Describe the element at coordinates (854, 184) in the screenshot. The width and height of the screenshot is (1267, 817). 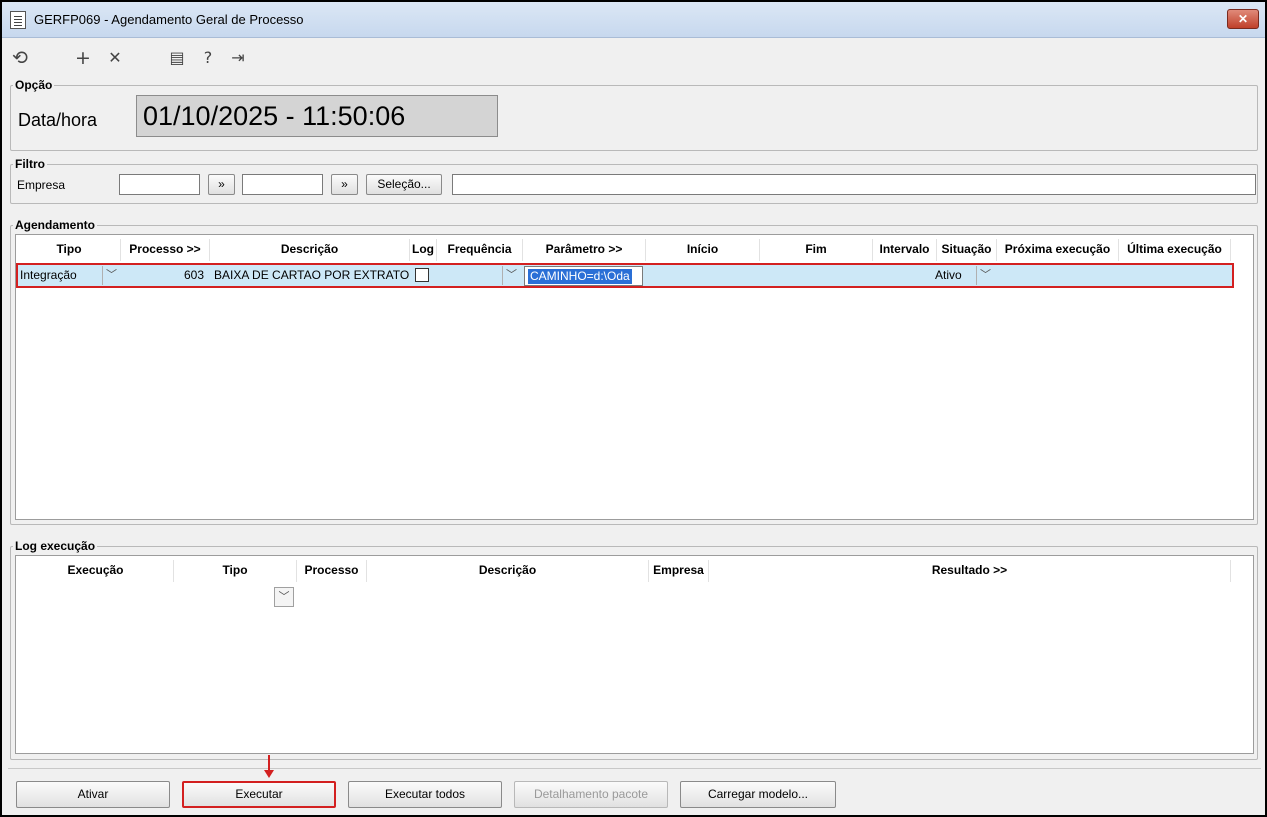
I see `selecao-display-field` at that location.